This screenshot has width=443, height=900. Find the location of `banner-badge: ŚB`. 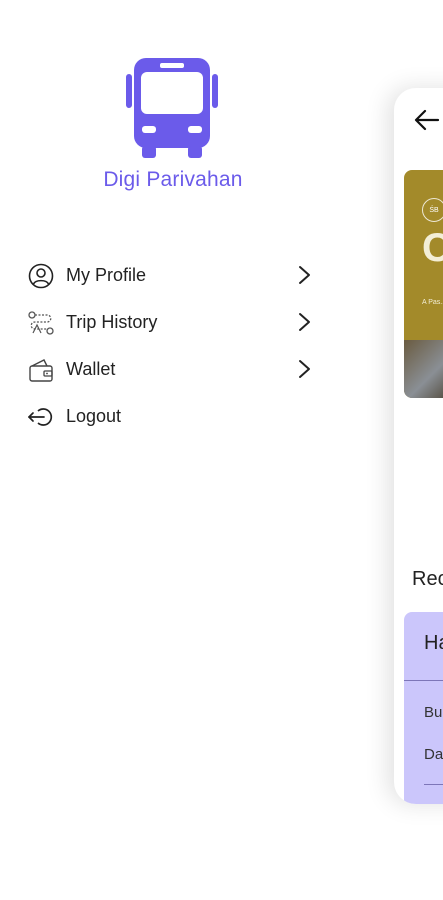

banner-badge: ŚB is located at coordinates (432, 210).